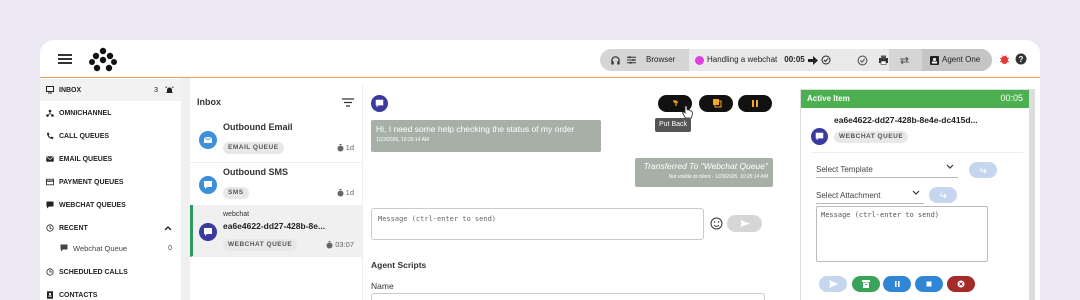 Image resolution: width=1080 pixels, height=300 pixels. Describe the element at coordinates (93, 272) in the screenshot. I see `sidebar-item-label: SCHEDULED CALLS` at that location.